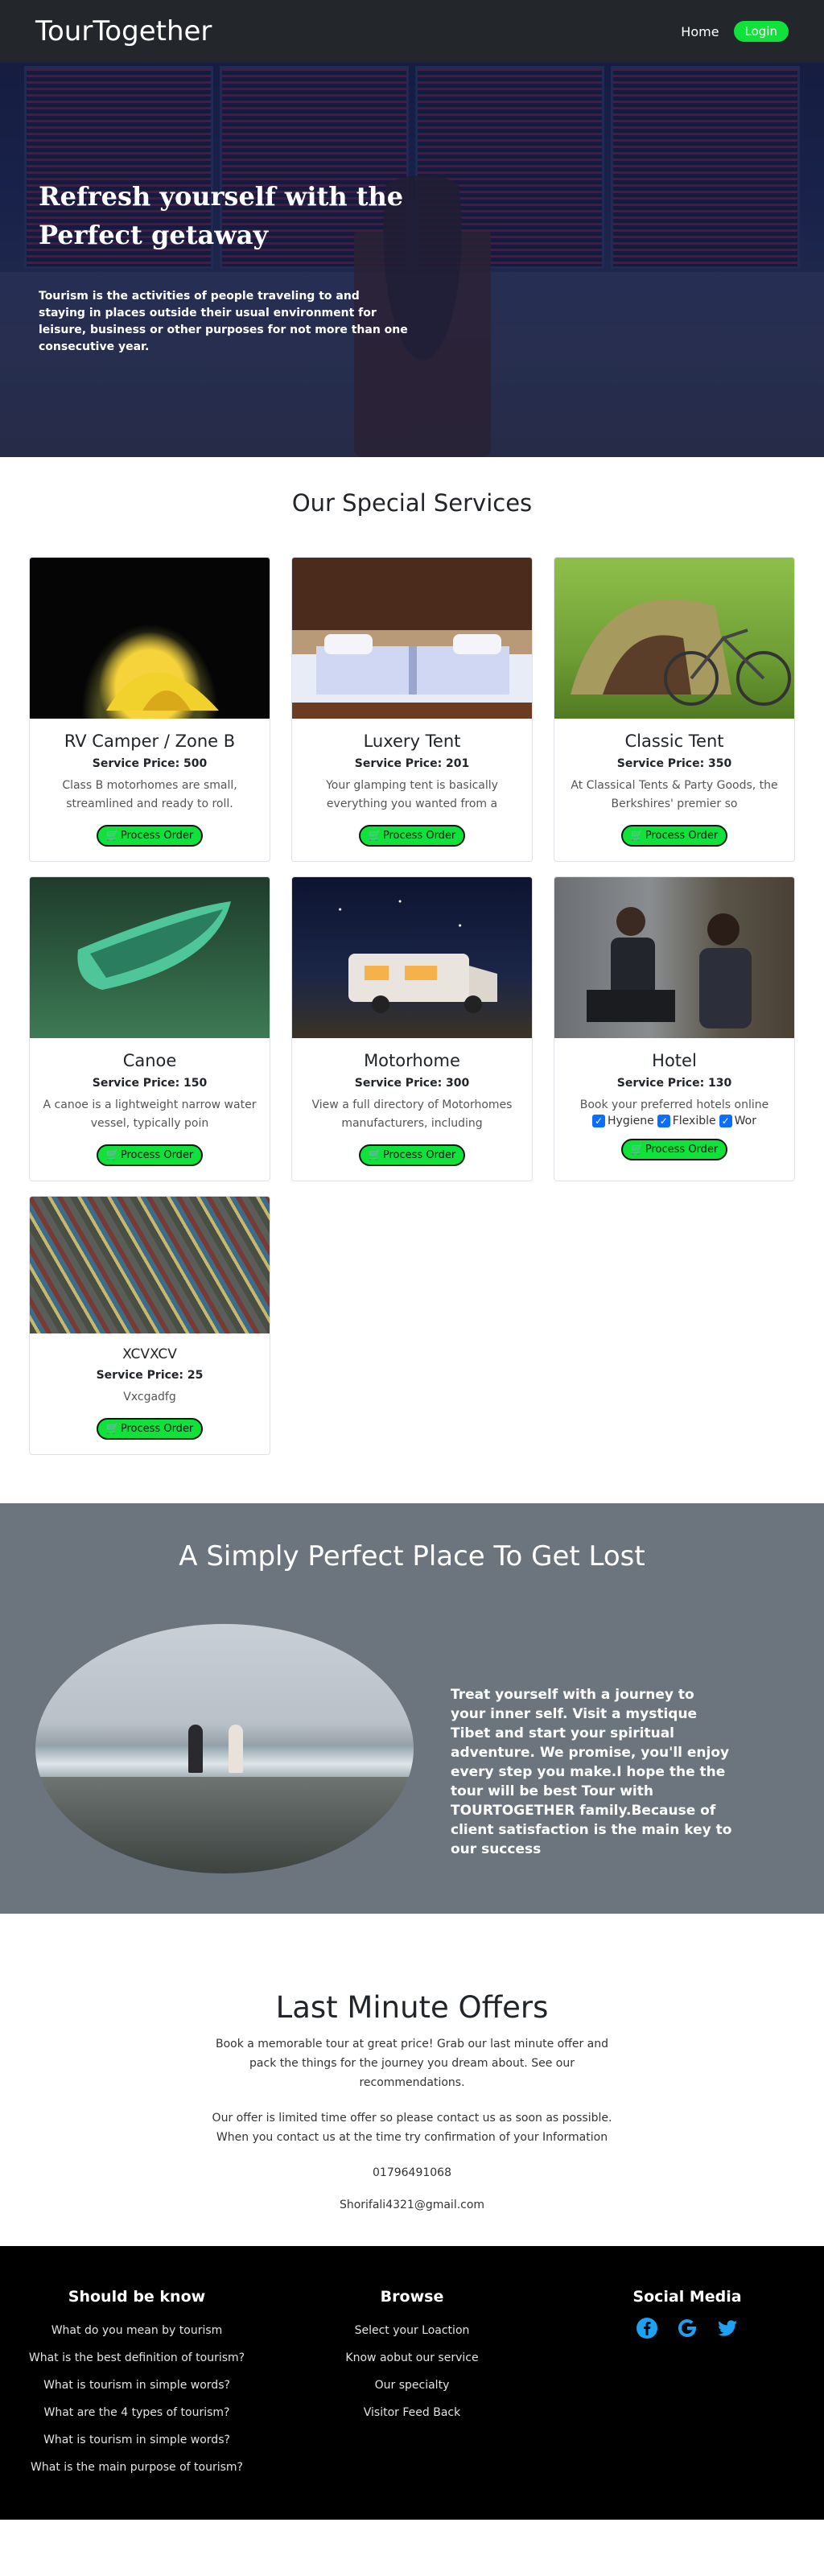  What do you see at coordinates (761, 31) in the screenshot?
I see `login-button: Login` at bounding box center [761, 31].